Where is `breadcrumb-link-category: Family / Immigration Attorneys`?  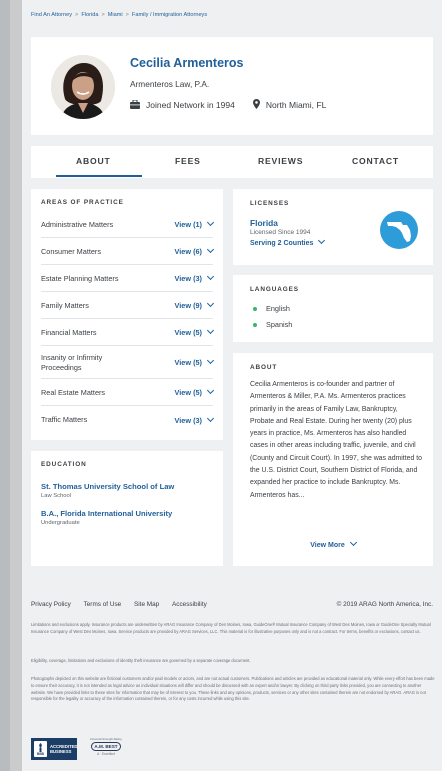
breadcrumb-link-category: Family / Immigration Attorneys is located at coordinates (169, 15).